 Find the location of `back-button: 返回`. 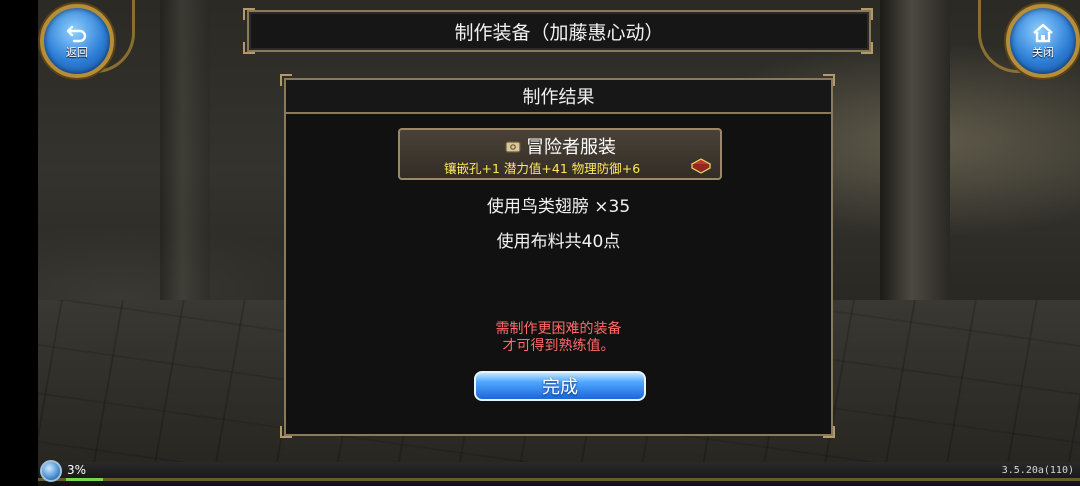

back-button: 返回 is located at coordinates (77, 41).